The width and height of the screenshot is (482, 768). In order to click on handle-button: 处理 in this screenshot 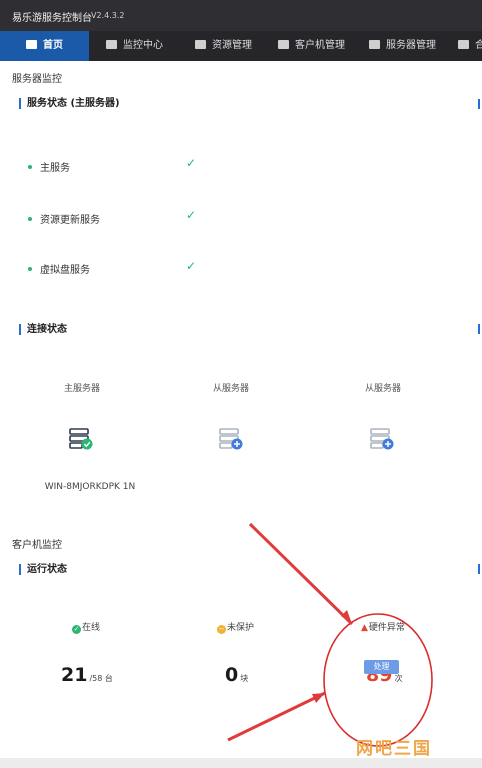, I will do `click(381, 667)`.